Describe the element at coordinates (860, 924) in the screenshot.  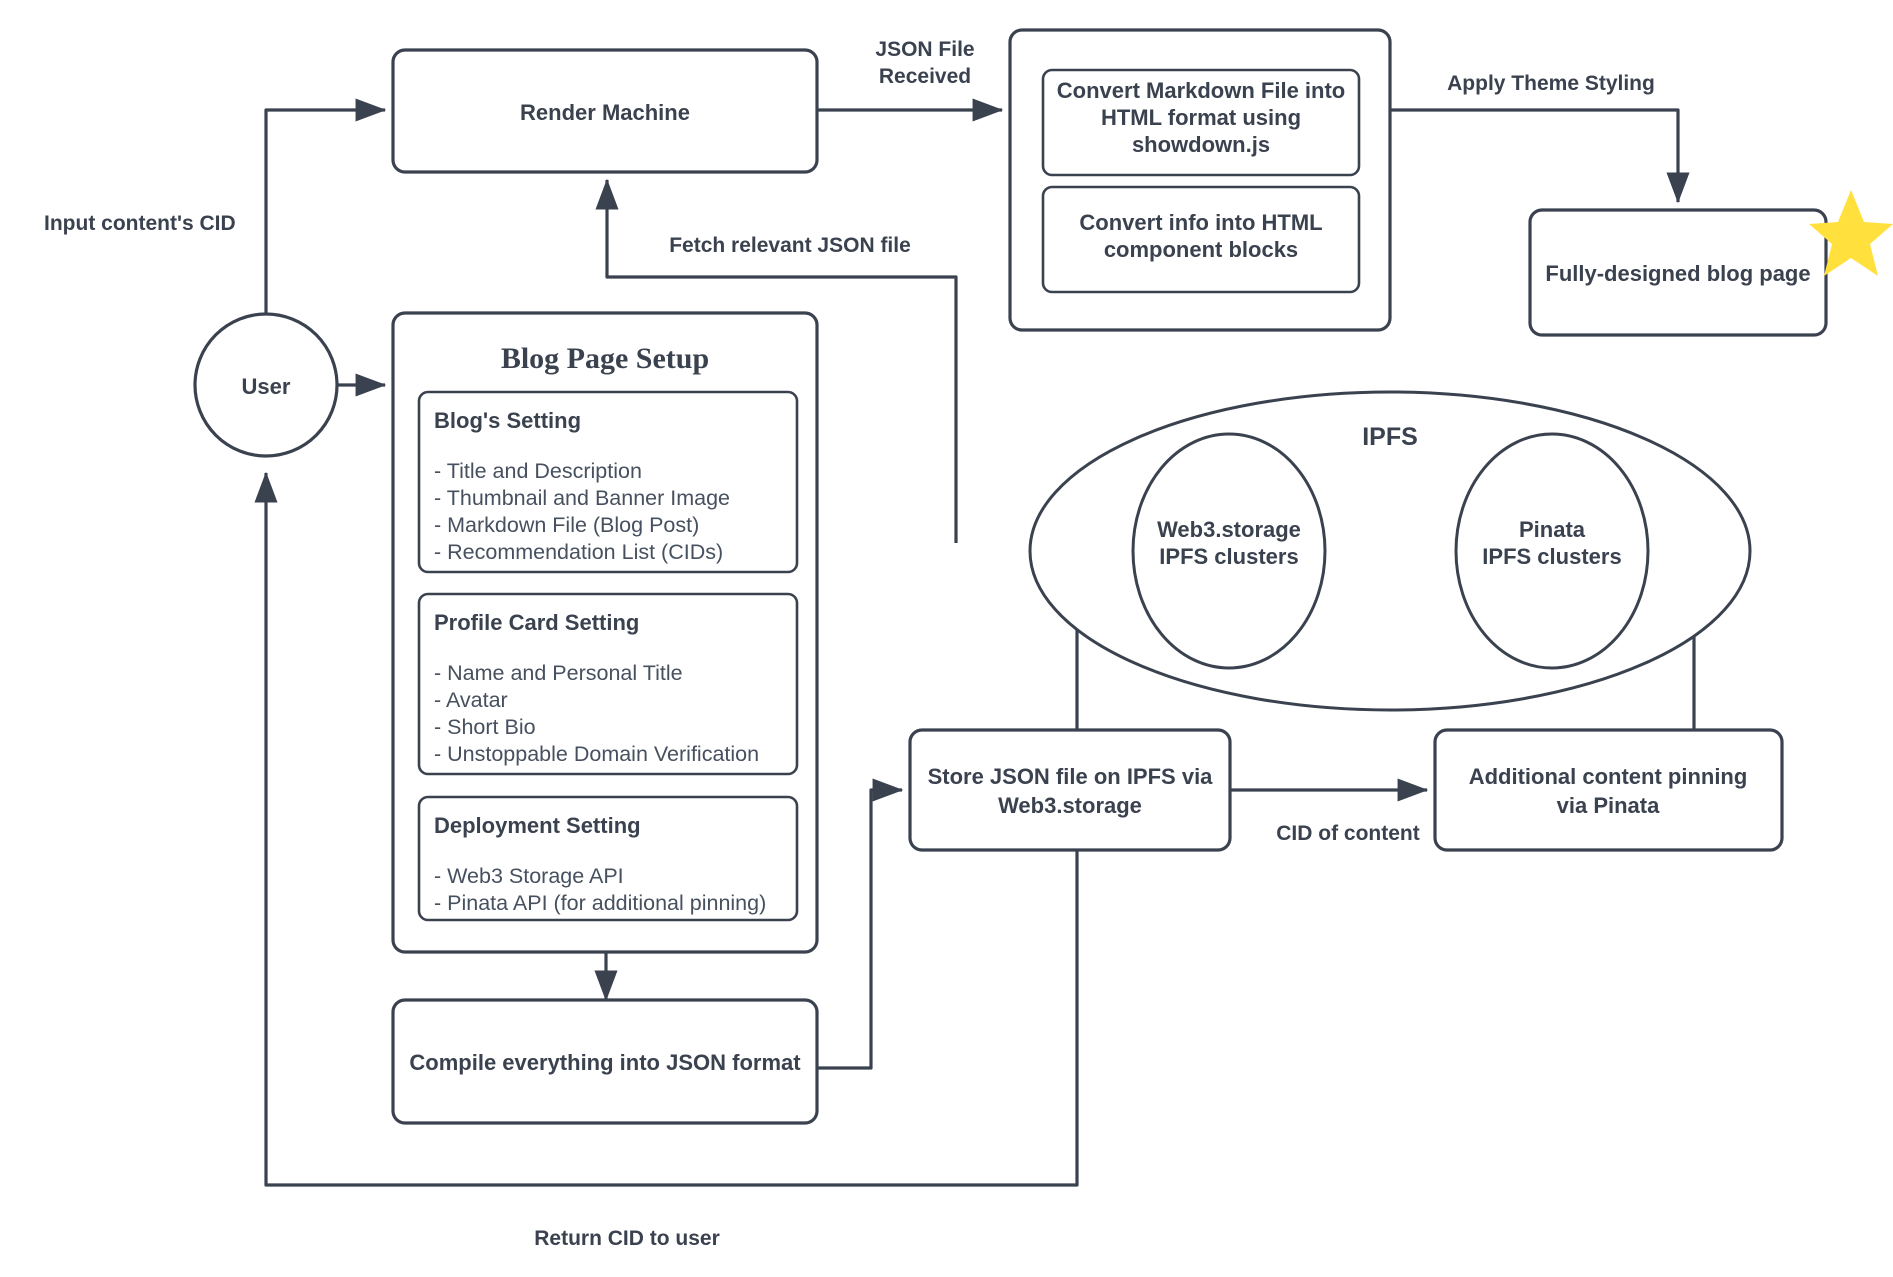
I see `edge-compile-to-store-json` at that location.